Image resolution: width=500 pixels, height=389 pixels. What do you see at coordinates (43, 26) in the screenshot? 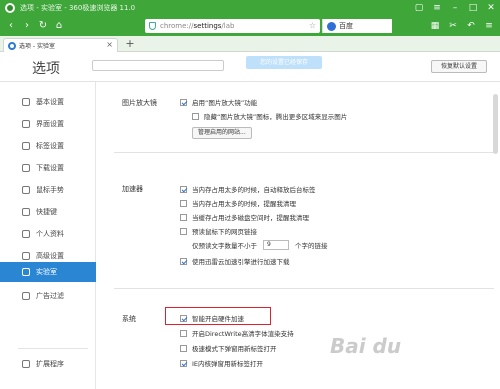
I see `refresh-icon: ↻` at bounding box center [43, 26].